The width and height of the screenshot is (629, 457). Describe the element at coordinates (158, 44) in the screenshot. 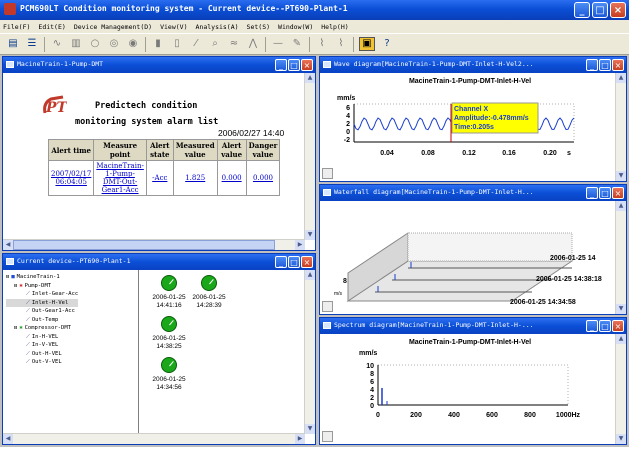

I see `spectrum-tool-icon: ▮` at that location.